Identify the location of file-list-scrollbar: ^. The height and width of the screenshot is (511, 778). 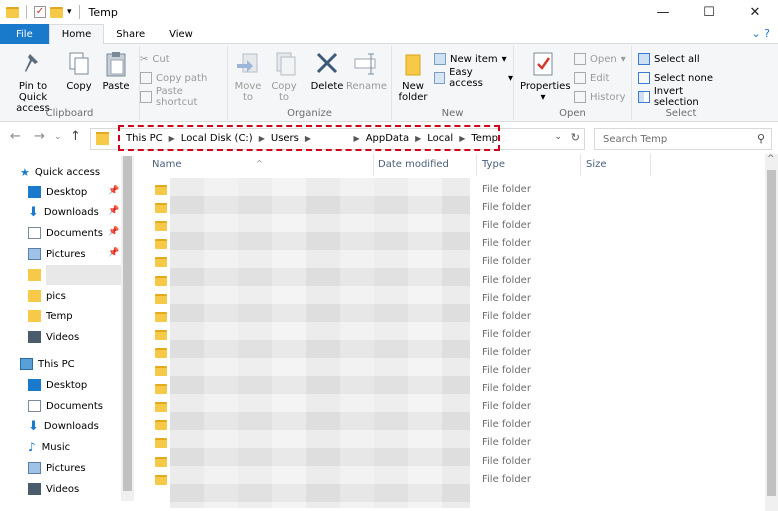
(771, 332).